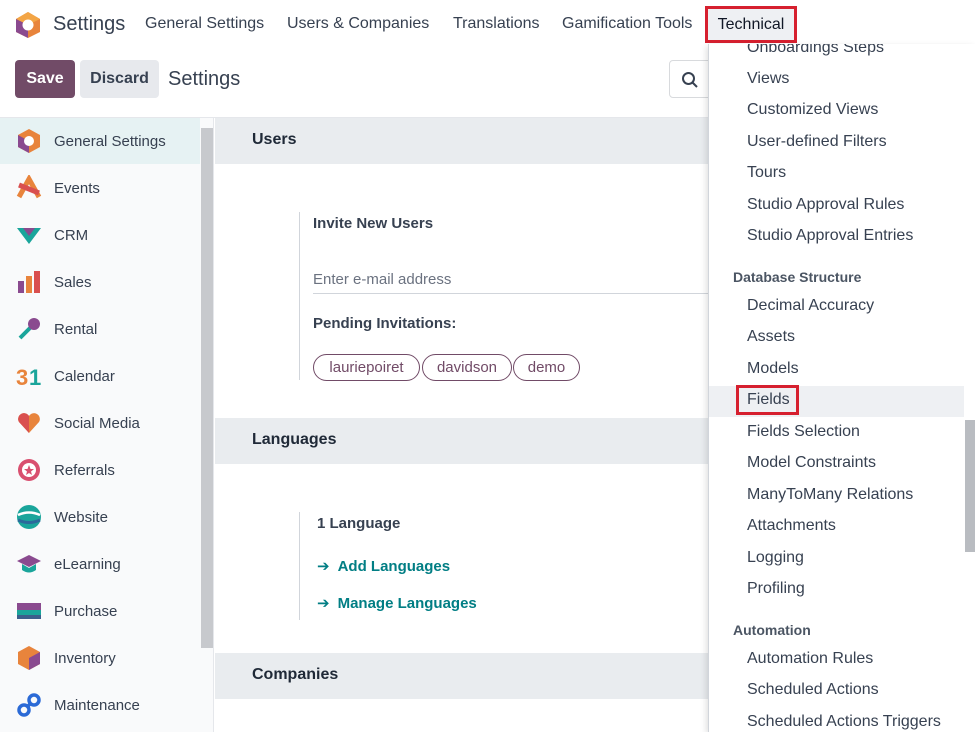 This screenshot has height=732, width=975. I want to click on invitation-tag: lauriepoiret, so click(366, 367).